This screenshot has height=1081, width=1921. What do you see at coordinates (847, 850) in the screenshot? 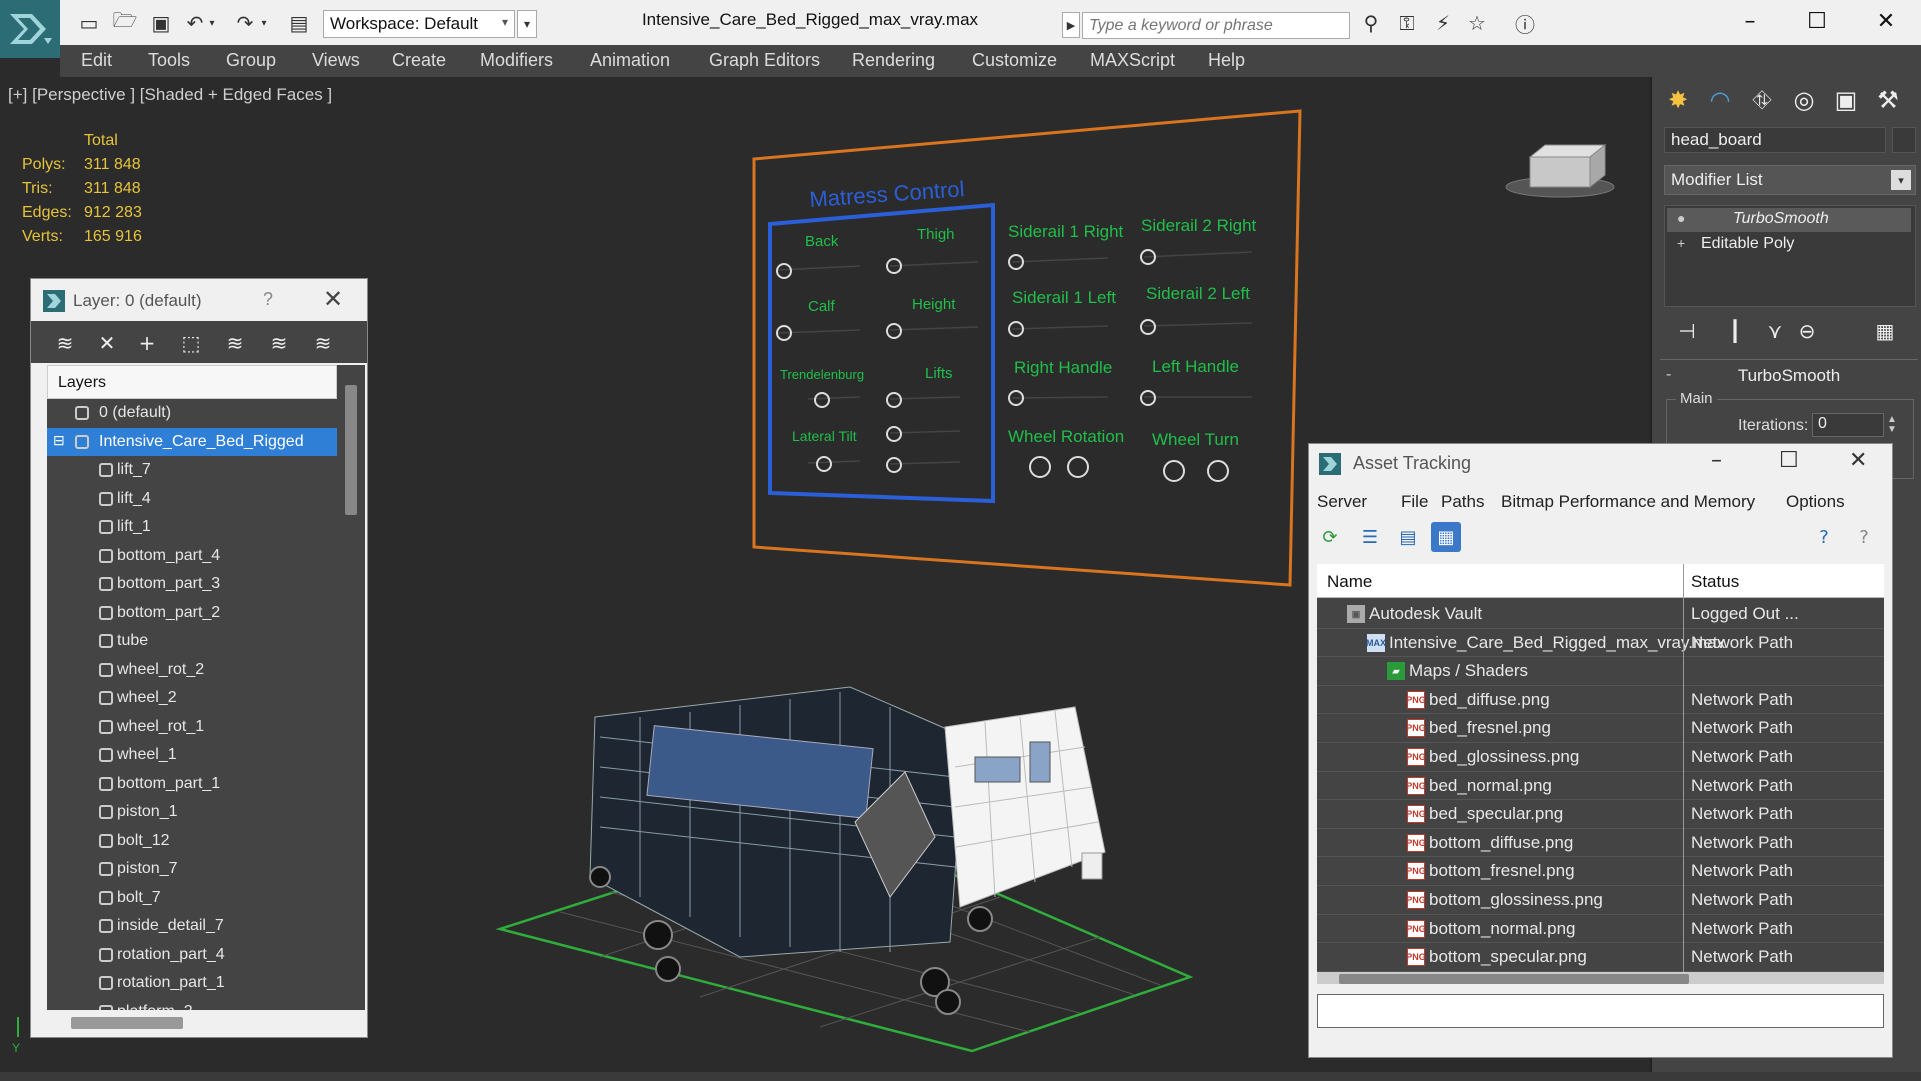
I see `hospital-bed-model` at bounding box center [847, 850].